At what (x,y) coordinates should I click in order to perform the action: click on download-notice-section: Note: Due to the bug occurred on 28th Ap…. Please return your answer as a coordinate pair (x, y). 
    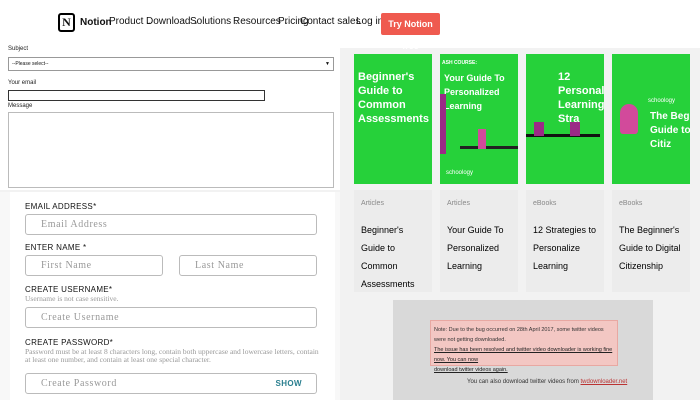
    Looking at the image, I should click on (523, 350).